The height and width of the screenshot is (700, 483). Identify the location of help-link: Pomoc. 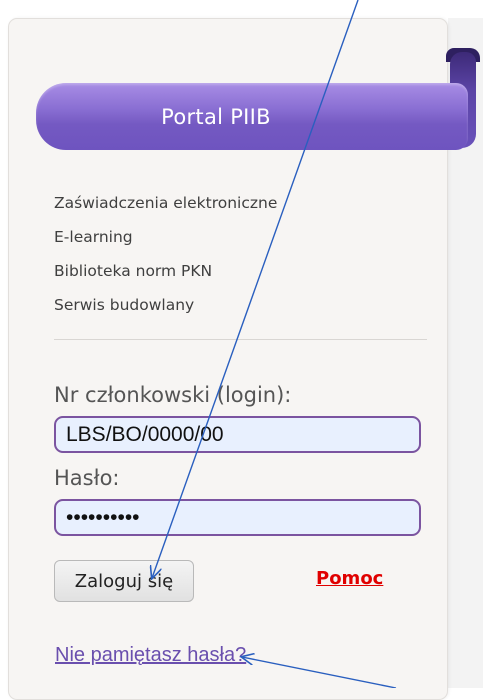
(349, 578).